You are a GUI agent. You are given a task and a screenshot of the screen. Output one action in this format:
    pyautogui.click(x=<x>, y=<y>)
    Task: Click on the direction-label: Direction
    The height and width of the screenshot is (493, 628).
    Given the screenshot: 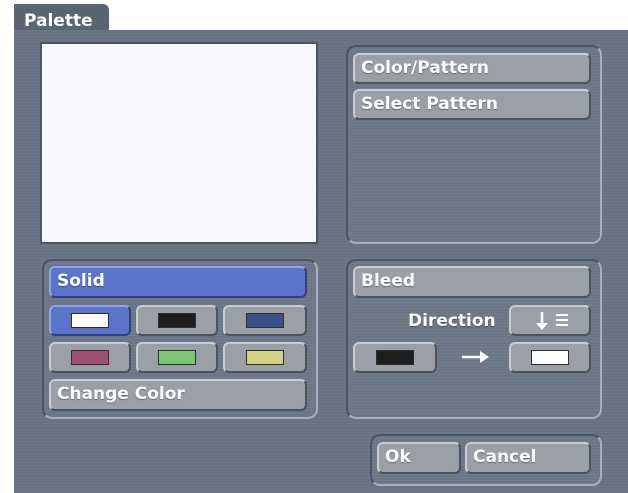 What is the action you would take?
    pyautogui.click(x=452, y=321)
    